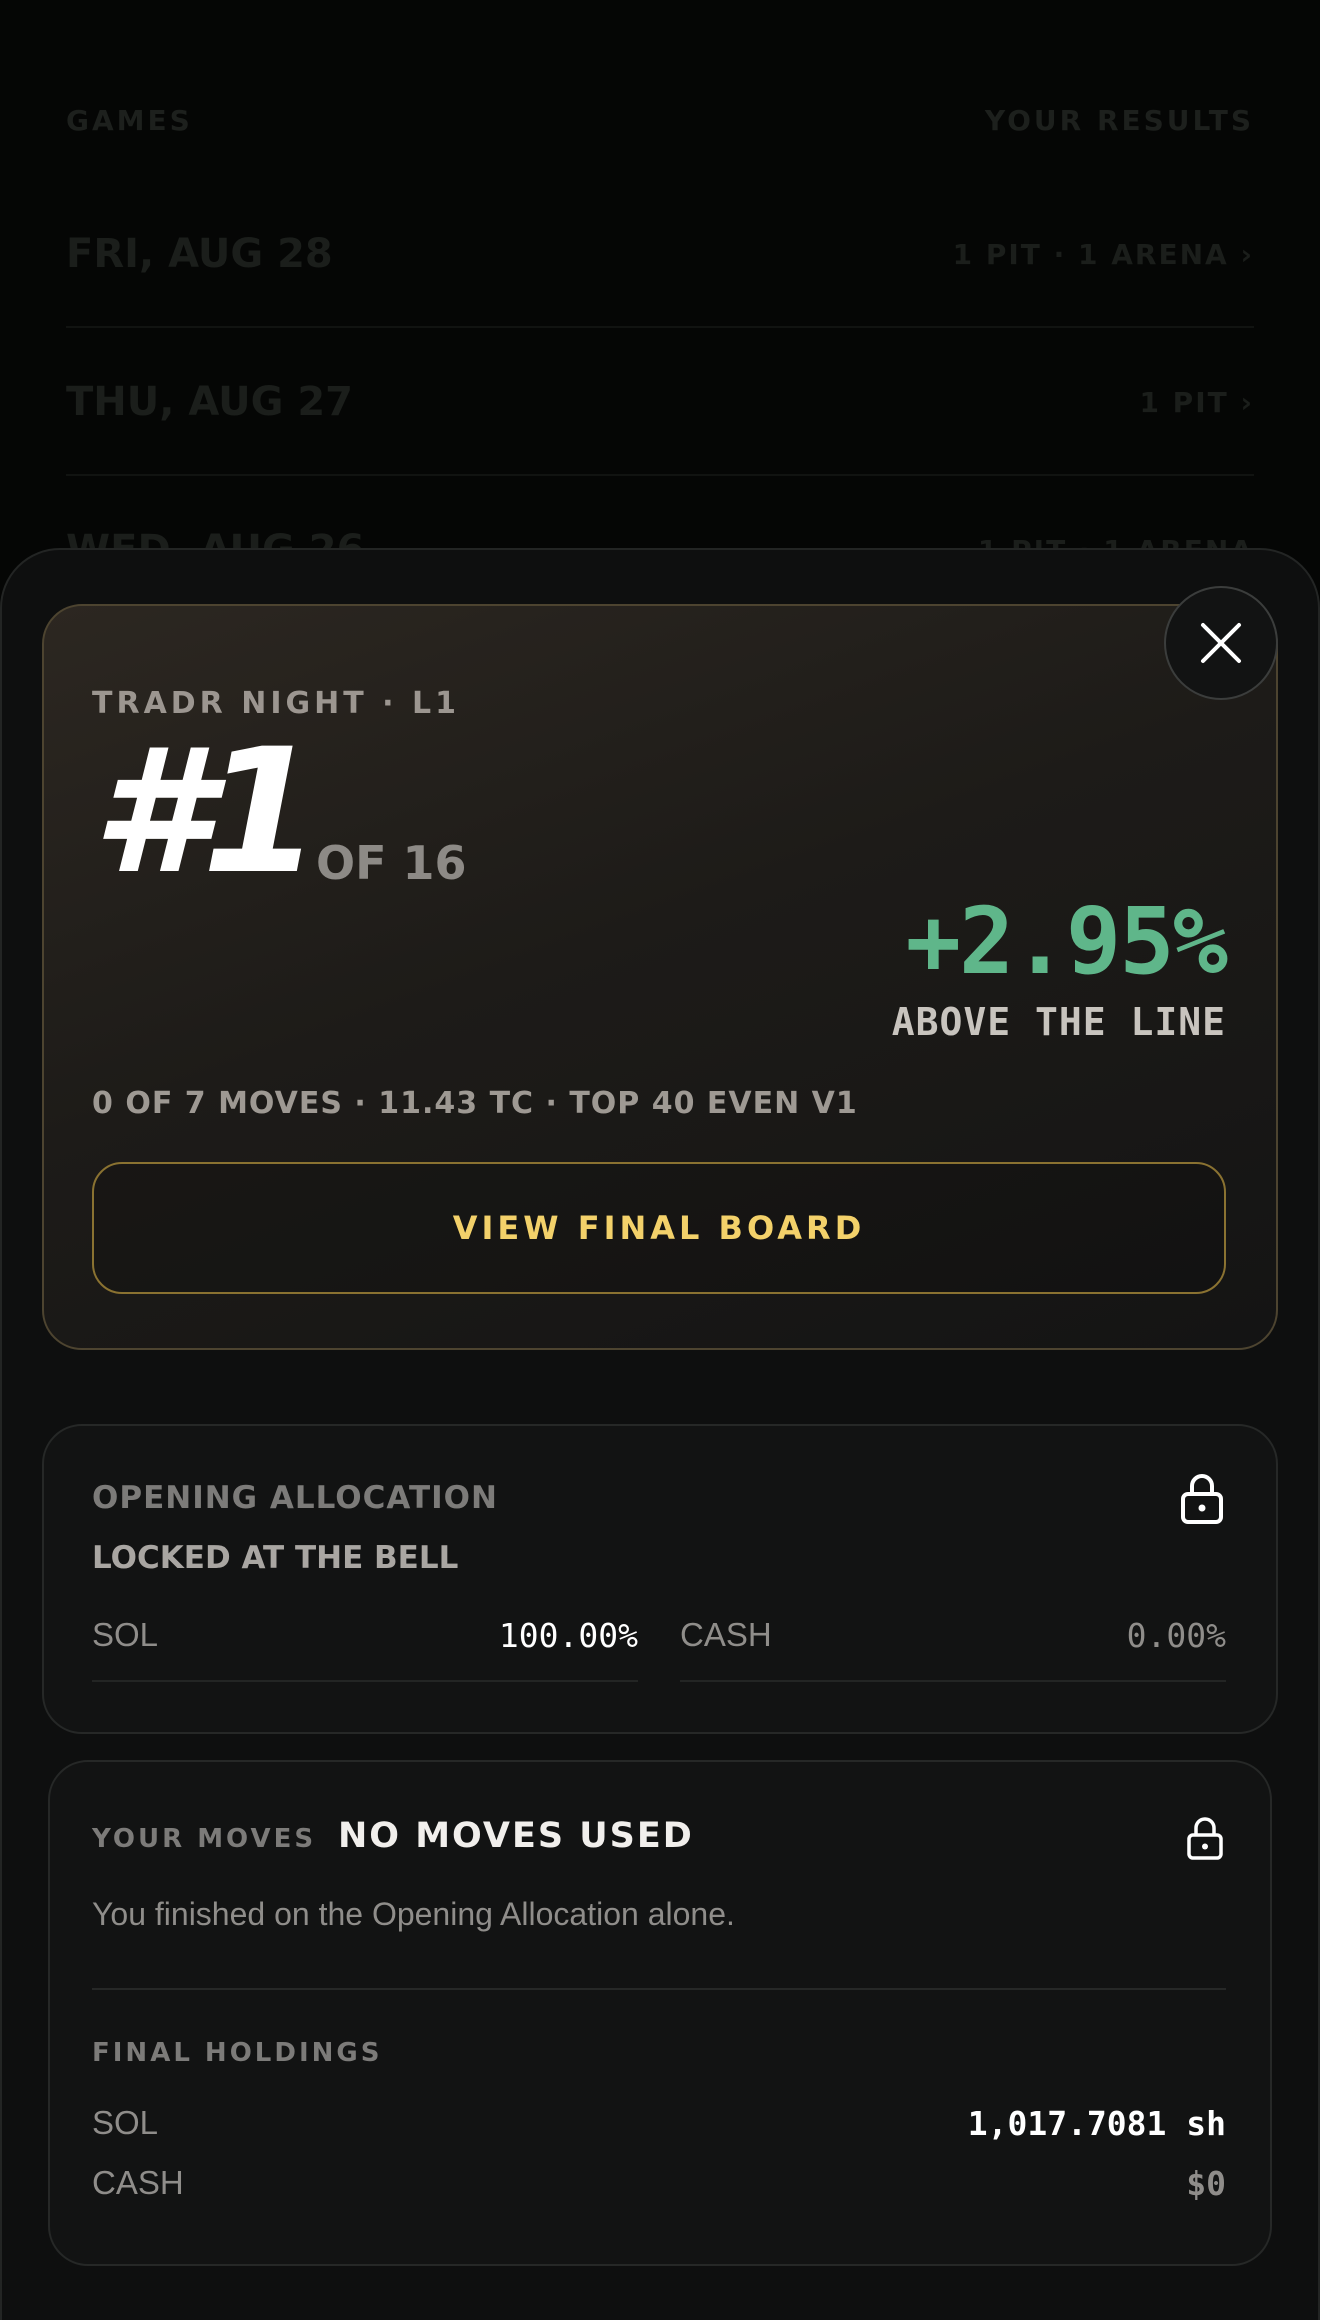 This screenshot has height=2320, width=1320. Describe the element at coordinates (726, 1634) in the screenshot. I see `allocation-label: CASH` at that location.